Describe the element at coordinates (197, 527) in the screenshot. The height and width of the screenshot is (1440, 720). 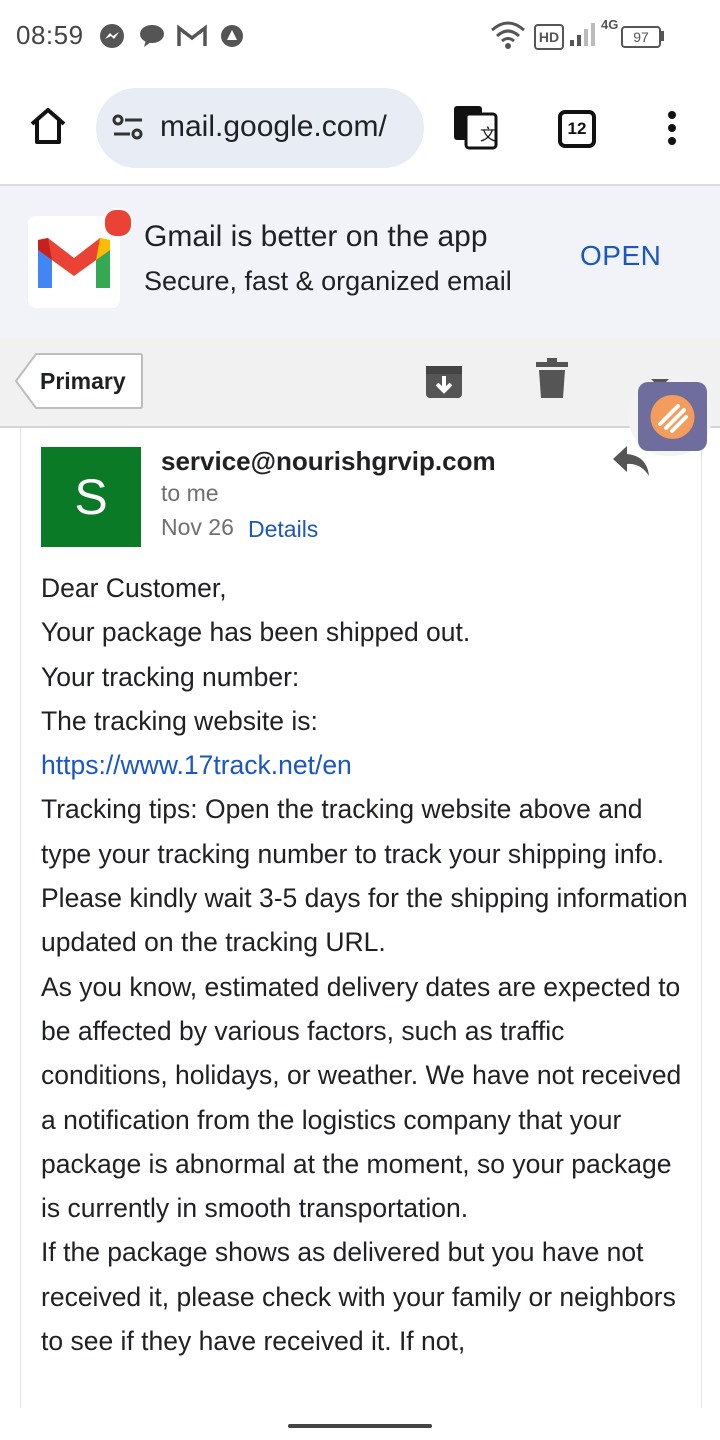
I see `email-date: Nov 26` at that location.